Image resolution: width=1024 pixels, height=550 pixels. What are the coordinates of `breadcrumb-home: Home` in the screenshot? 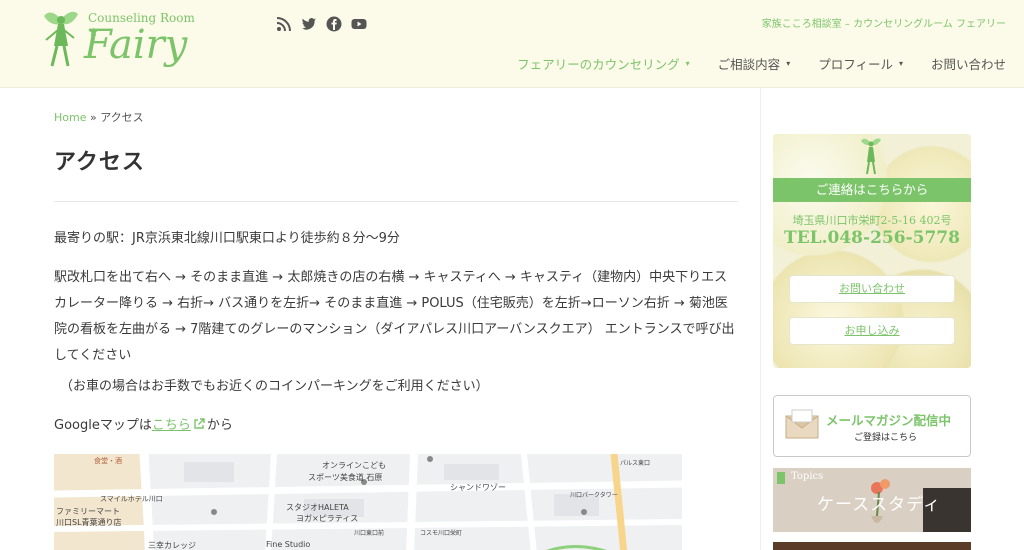 It's located at (70, 117).